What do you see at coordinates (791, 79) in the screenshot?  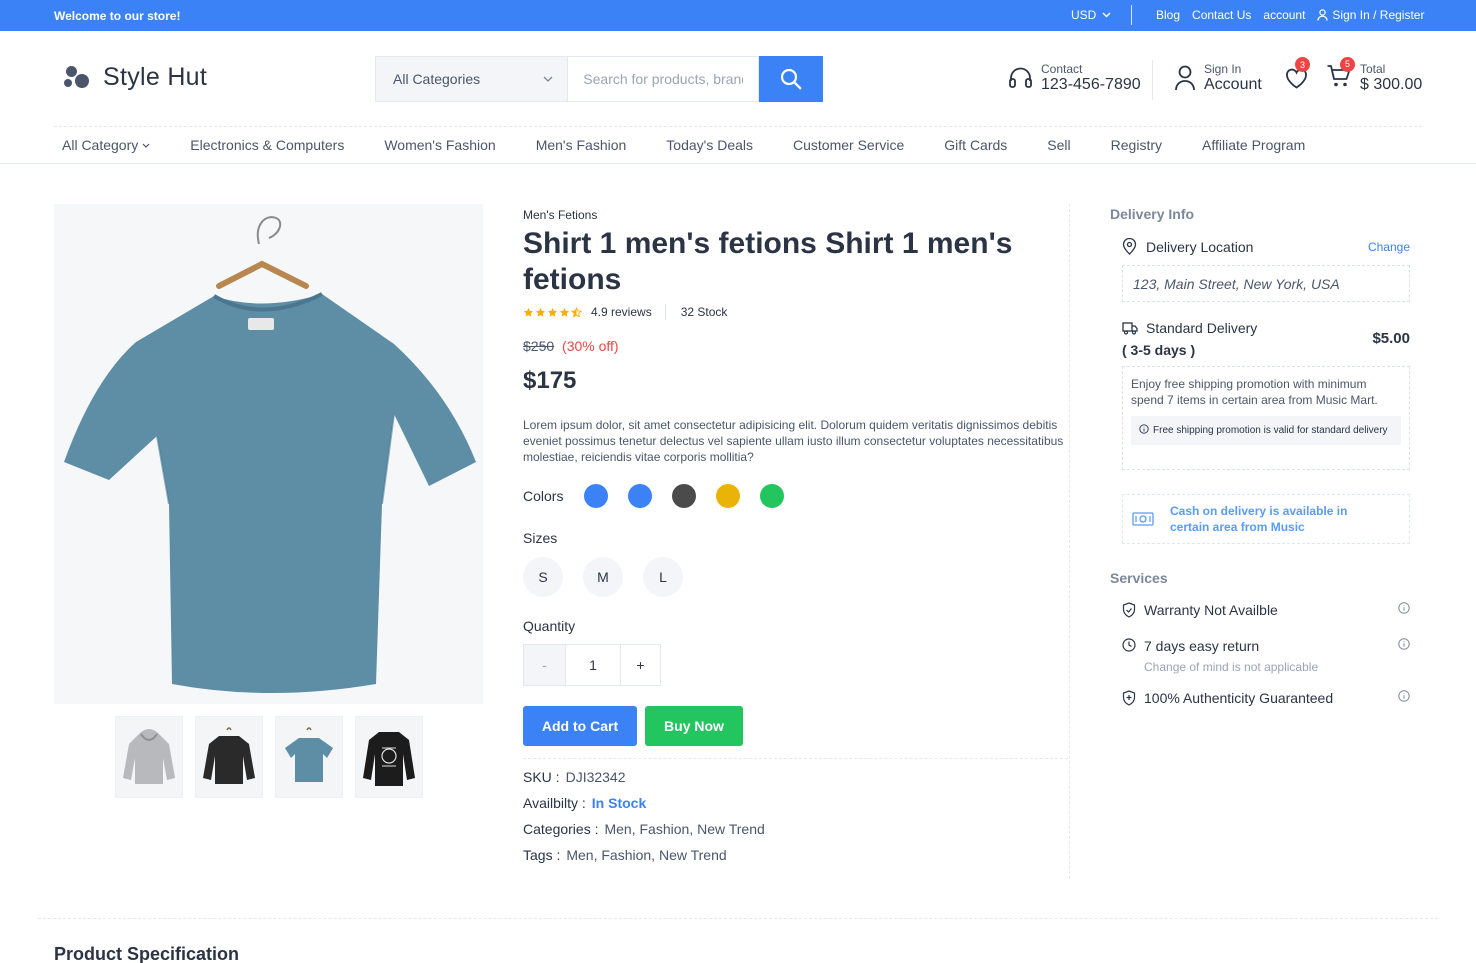 I see `search-button` at bounding box center [791, 79].